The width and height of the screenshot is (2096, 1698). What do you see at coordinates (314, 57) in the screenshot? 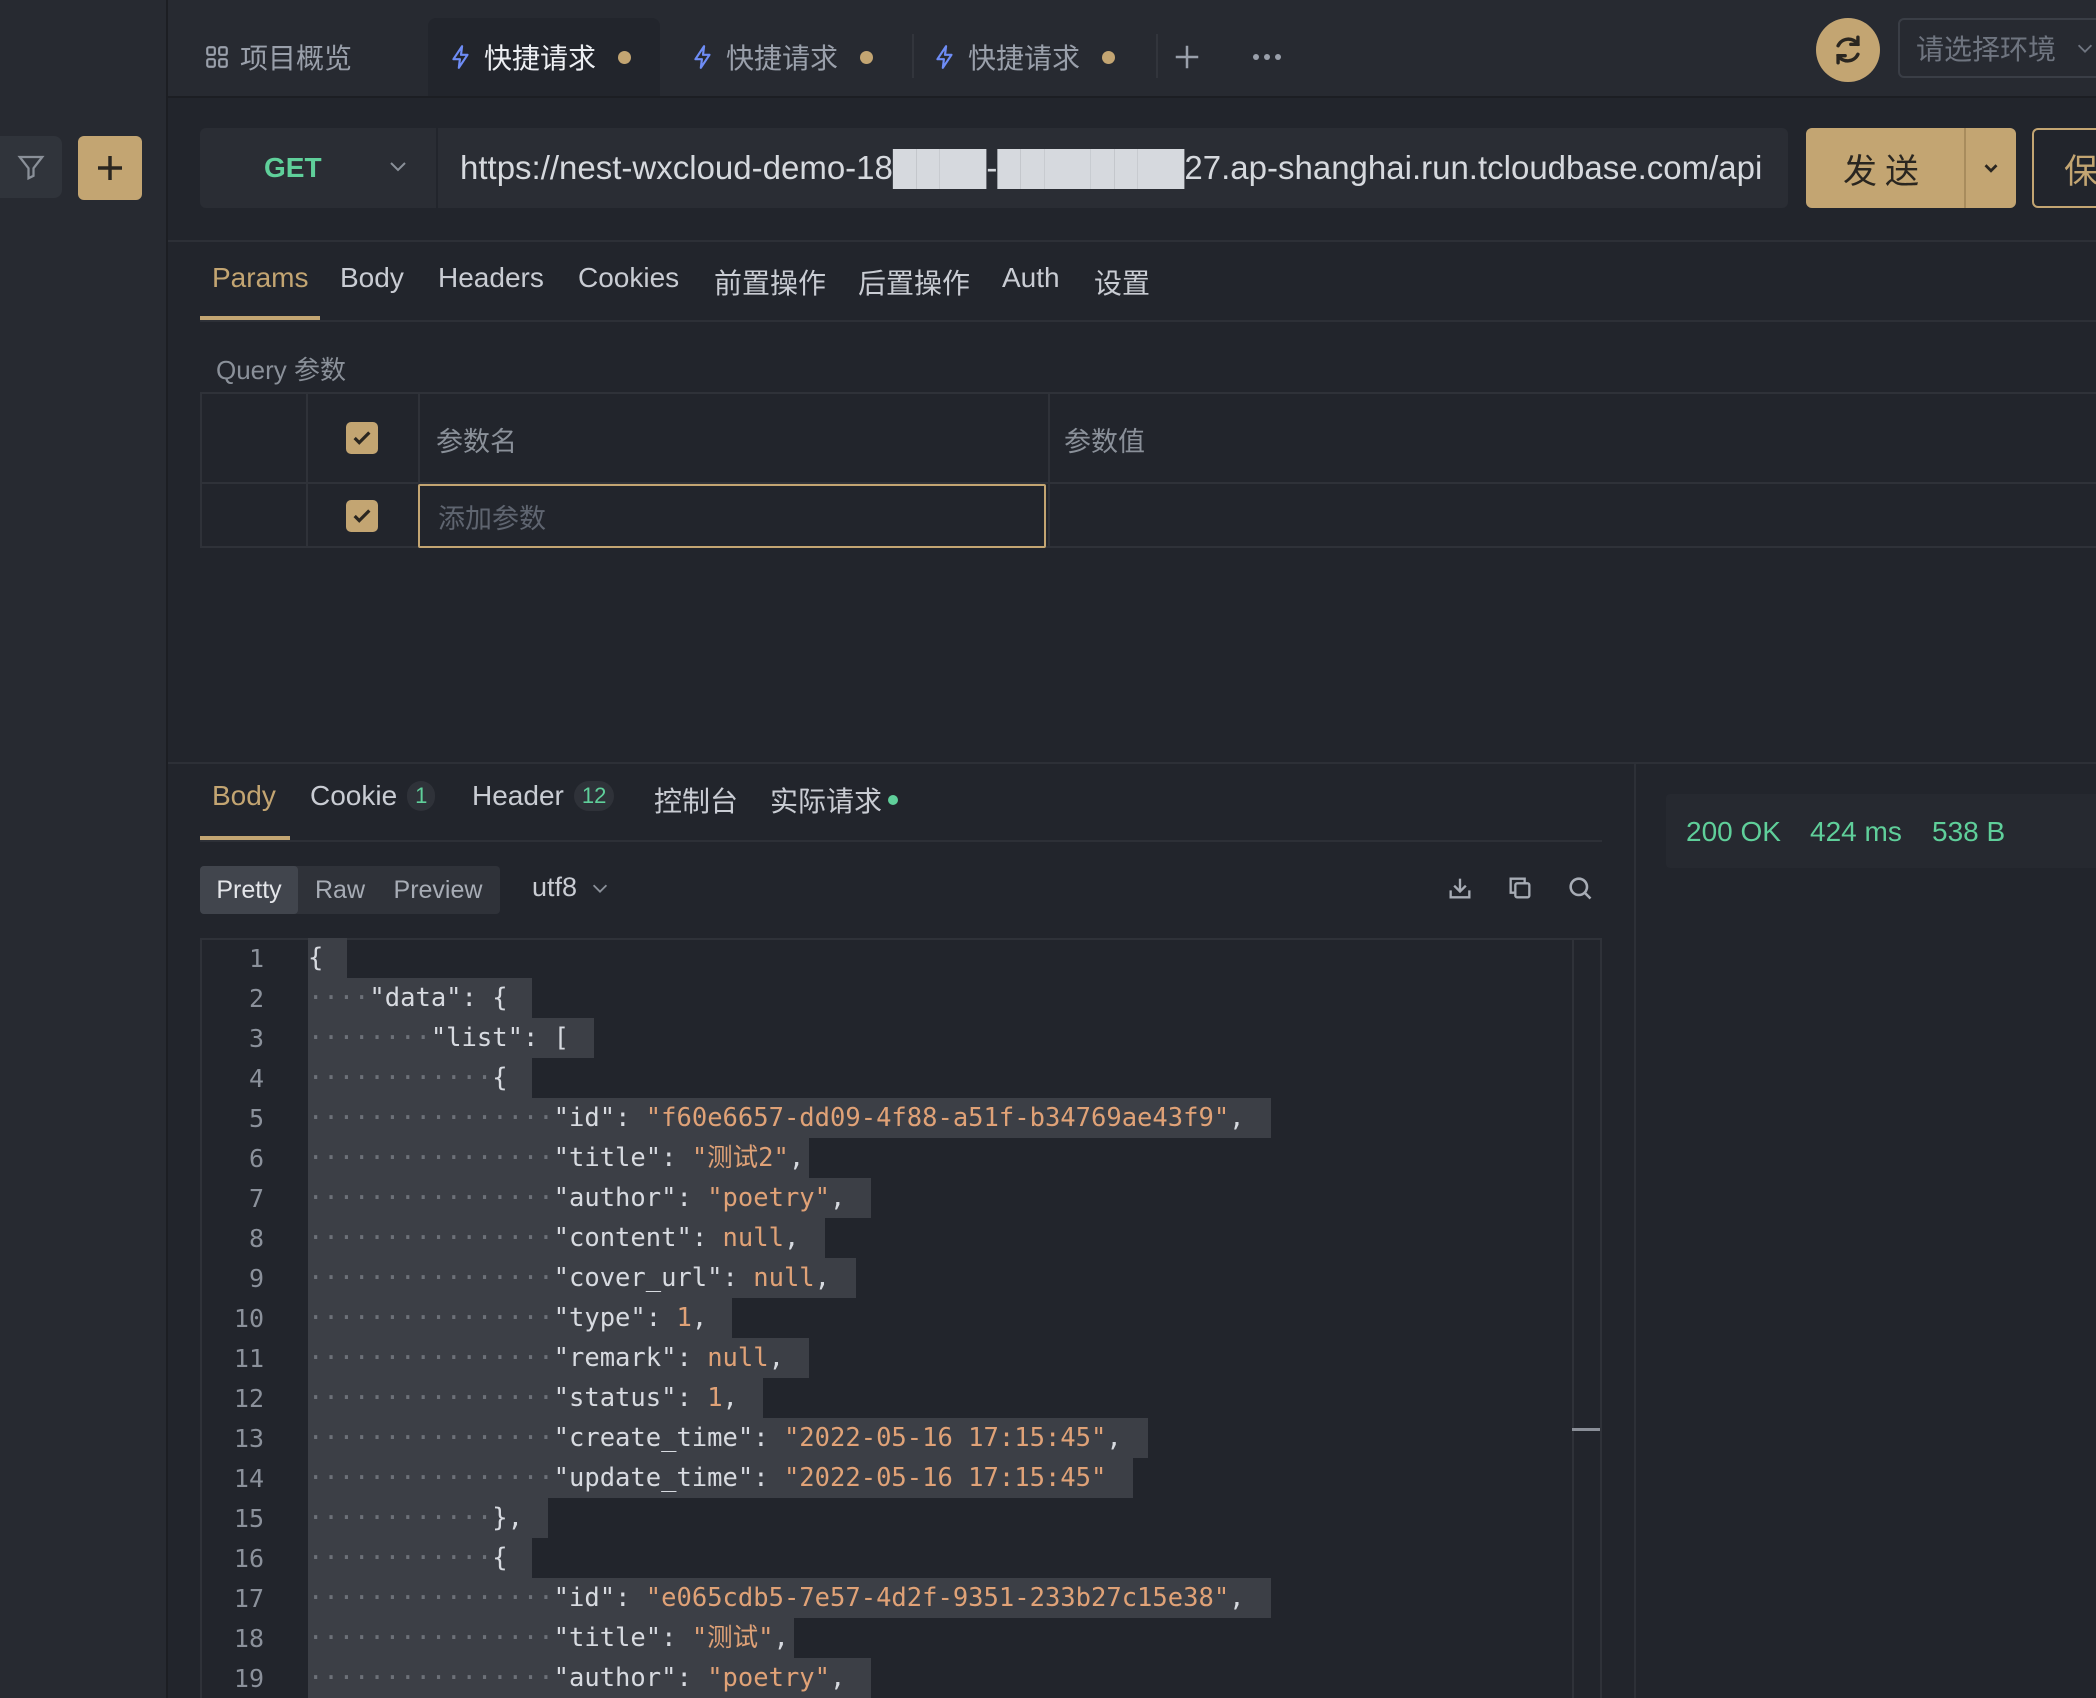
I see `tab-project-overview: 项目概览` at bounding box center [314, 57].